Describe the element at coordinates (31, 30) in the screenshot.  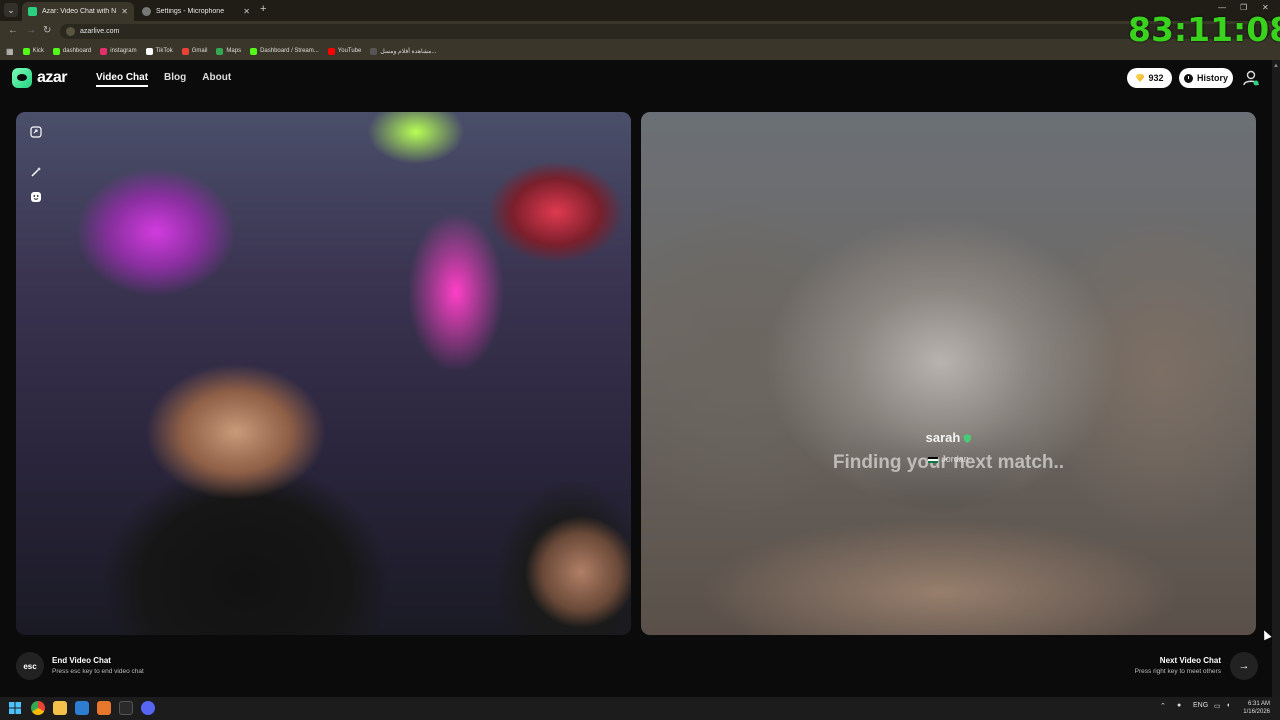
I see `forward-icon: →` at that location.